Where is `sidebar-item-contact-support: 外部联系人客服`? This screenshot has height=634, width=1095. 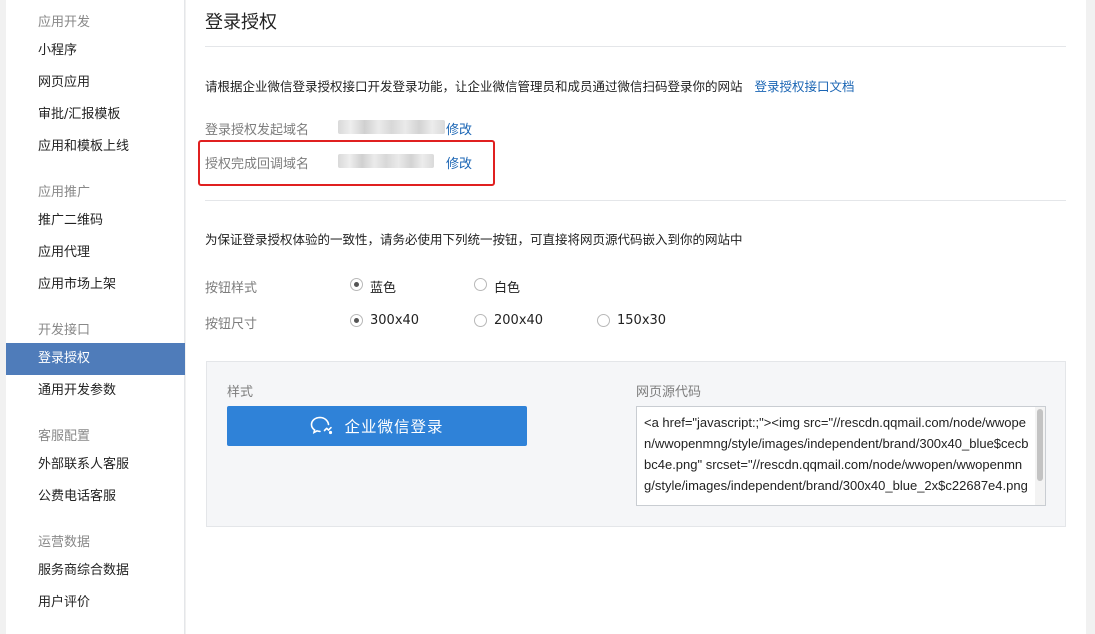 sidebar-item-contact-support: 外部联系人客服 is located at coordinates (95, 465).